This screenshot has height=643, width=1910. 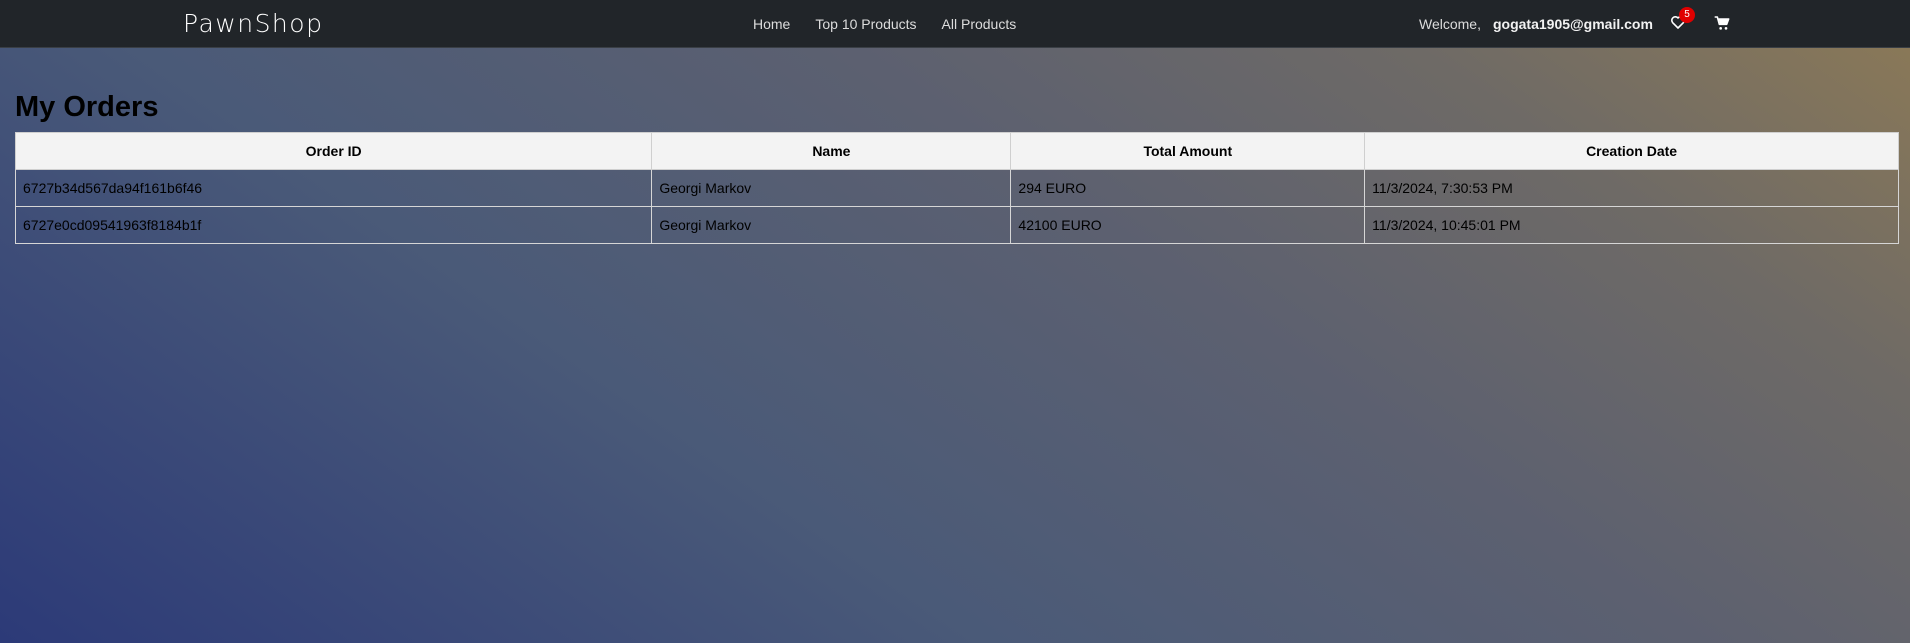 I want to click on column-header-total-amount: Total Amount, so click(x=1188, y=151).